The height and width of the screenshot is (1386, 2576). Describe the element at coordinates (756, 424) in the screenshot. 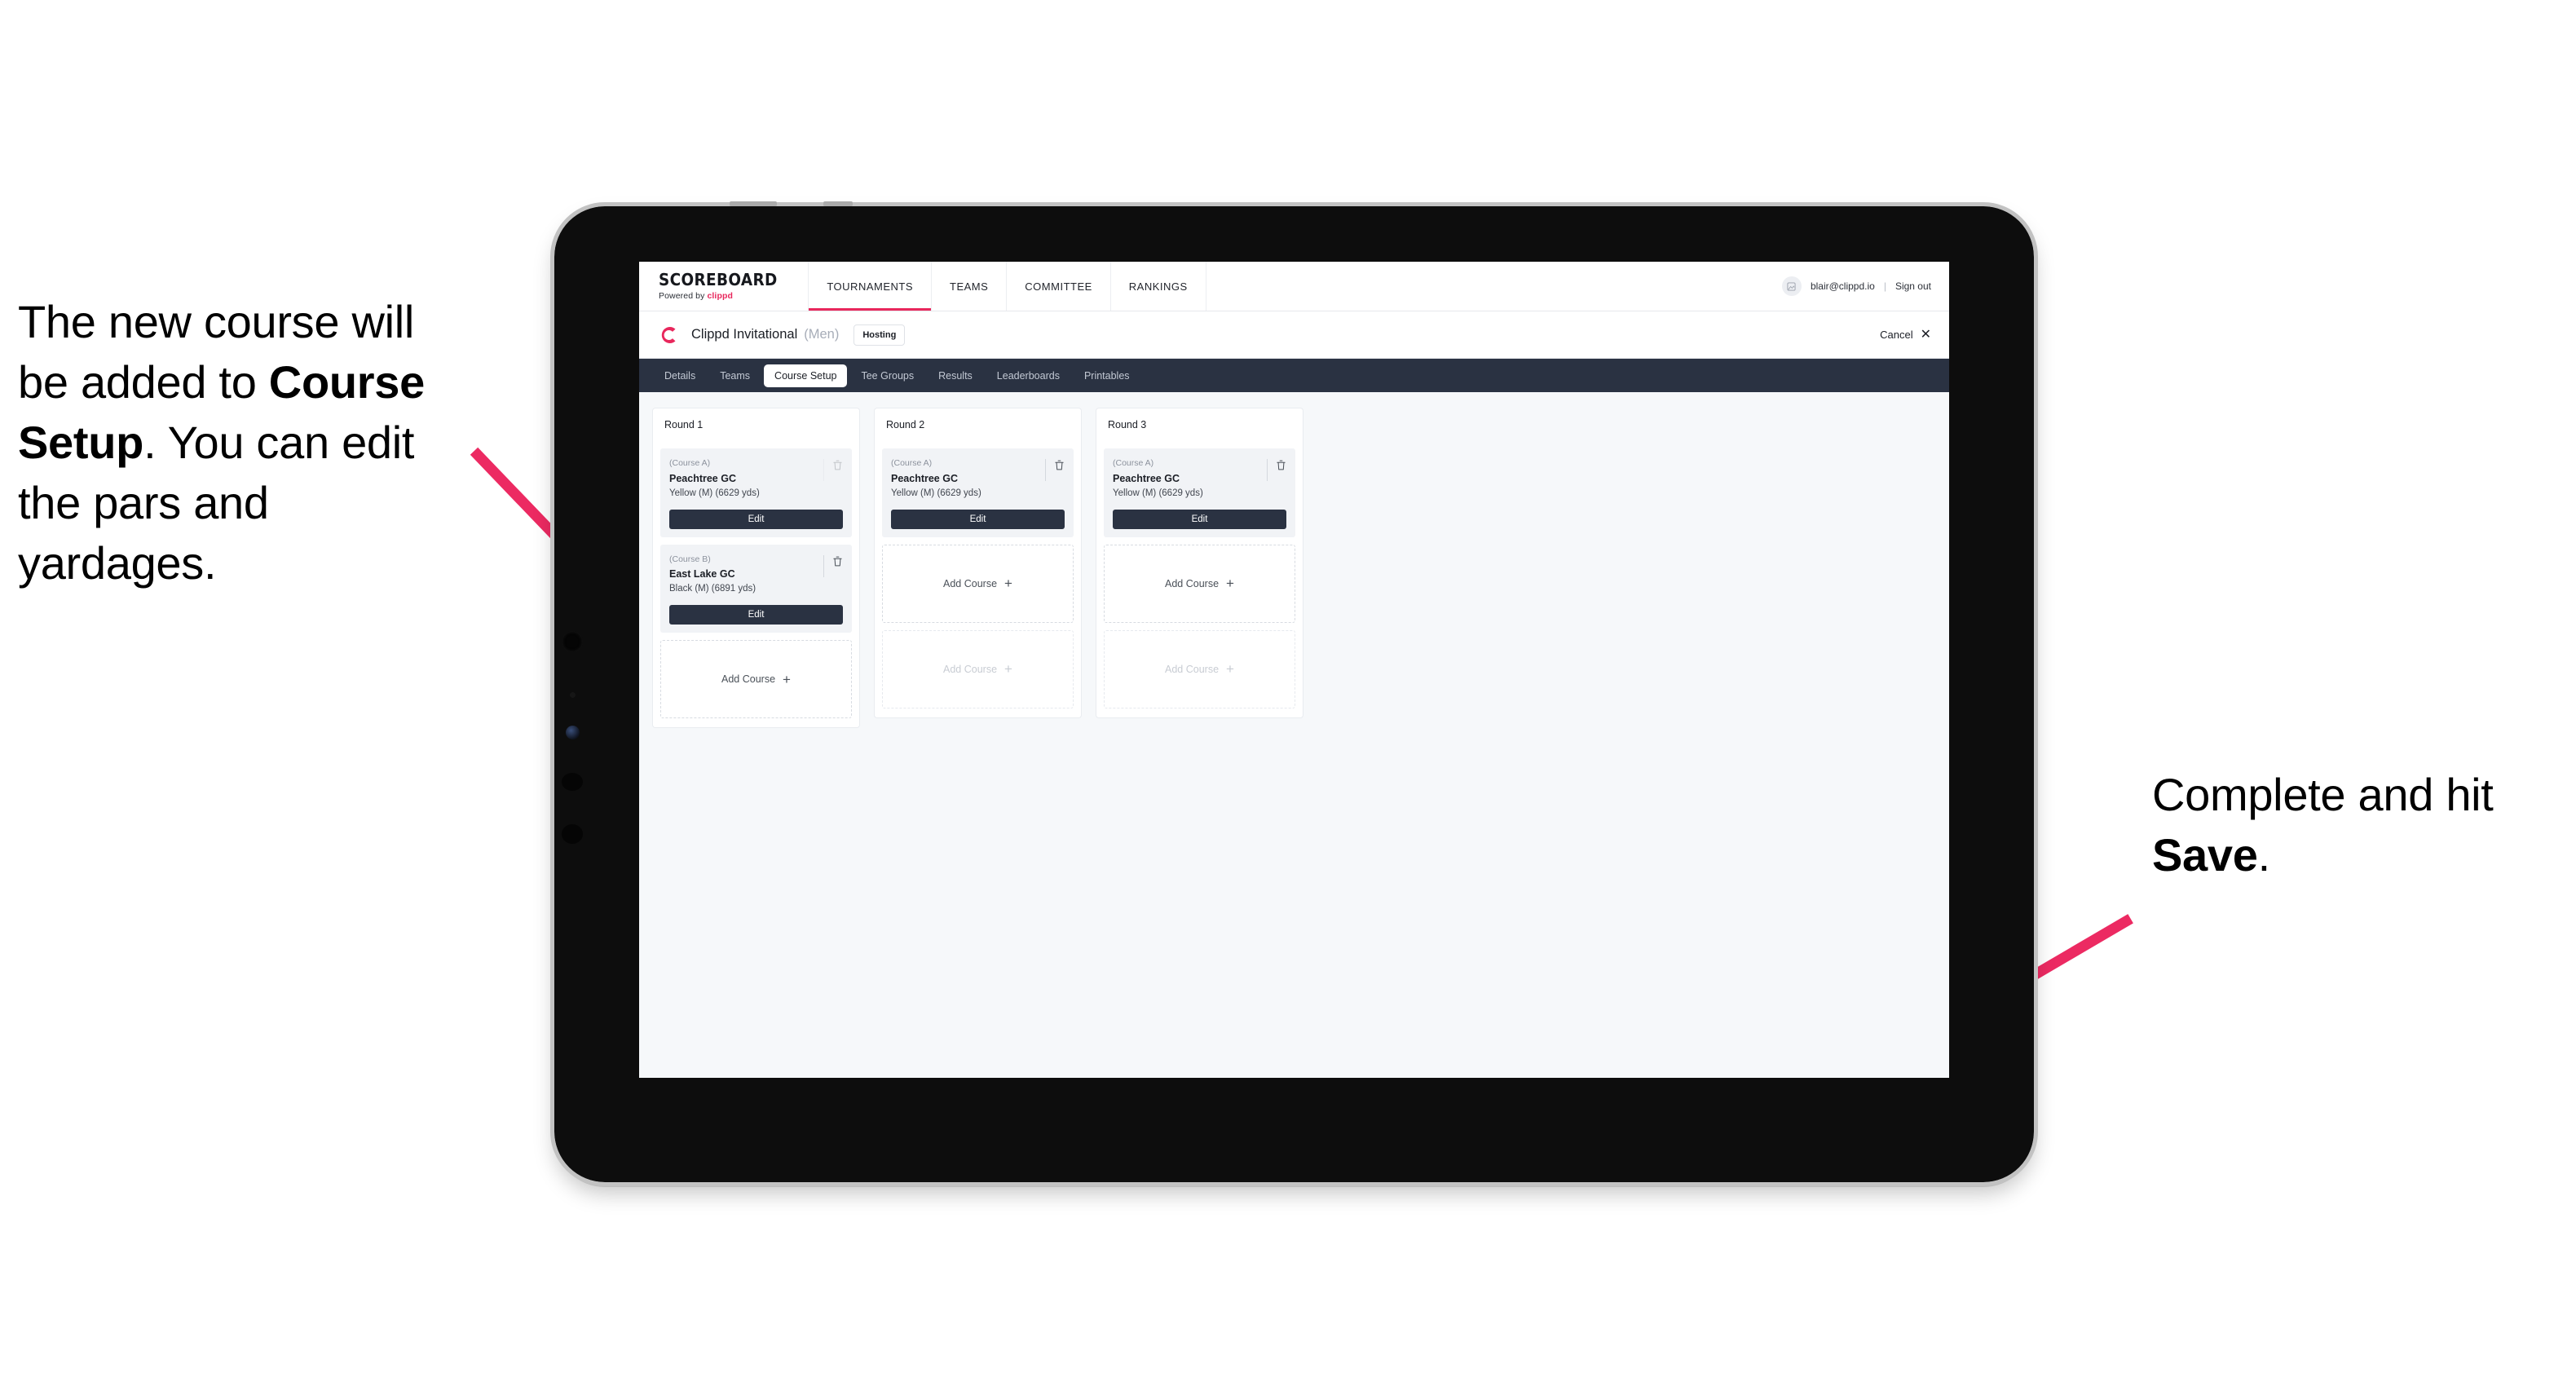

I see `round-1-title: Round 1` at that location.